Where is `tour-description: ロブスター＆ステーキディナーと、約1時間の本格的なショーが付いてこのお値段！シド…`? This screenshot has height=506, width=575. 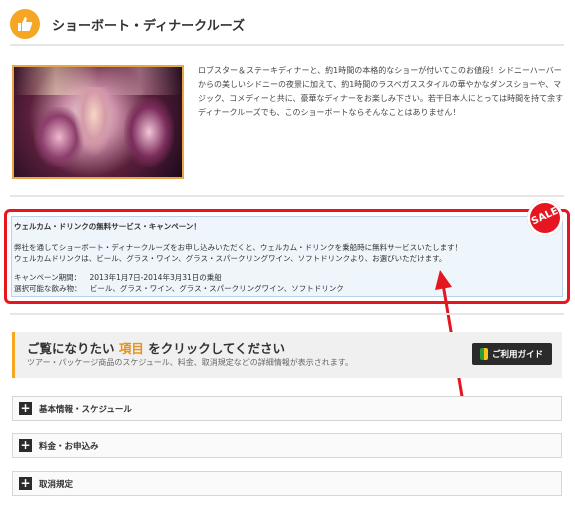
tour-description: ロブスター＆ステーキディナーと、約1時間の本格的なショーが付いてこのお値段！シド… is located at coordinates (381, 91).